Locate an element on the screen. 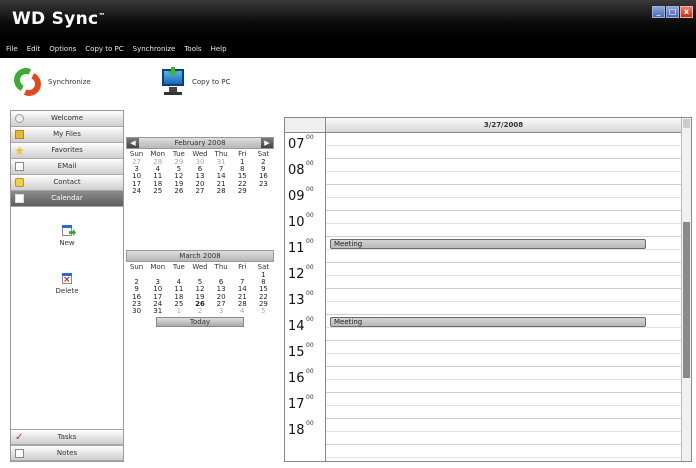 The image size is (696, 468). minimize-button: _ is located at coordinates (658, 12).